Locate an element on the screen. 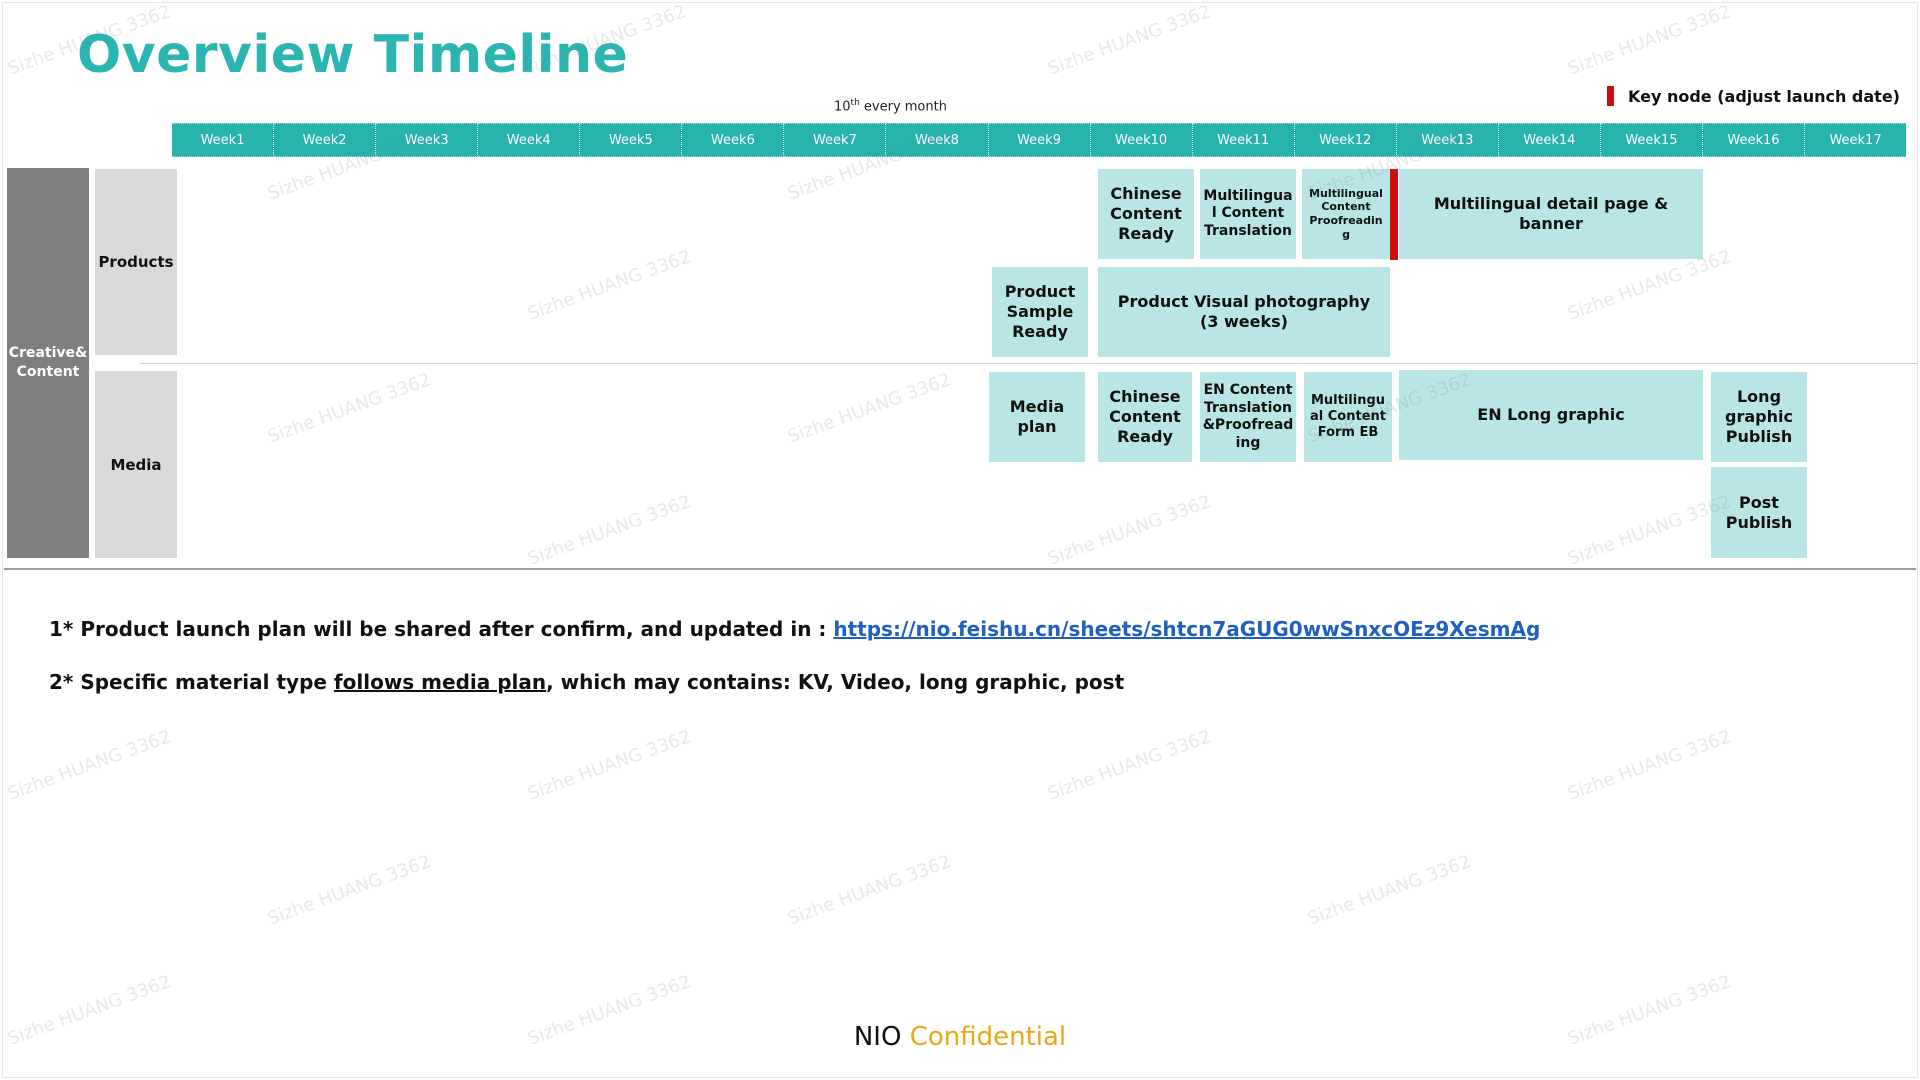 Image resolution: width=1920 pixels, height=1080 pixels. task-products-multilingual-translation: Multilingua l Content Translation is located at coordinates (1248, 214).